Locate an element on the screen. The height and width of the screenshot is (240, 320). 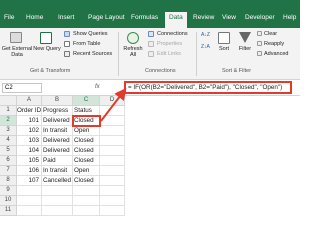
recent-sources-button: Recent Sources is located at coordinates (92, 54).